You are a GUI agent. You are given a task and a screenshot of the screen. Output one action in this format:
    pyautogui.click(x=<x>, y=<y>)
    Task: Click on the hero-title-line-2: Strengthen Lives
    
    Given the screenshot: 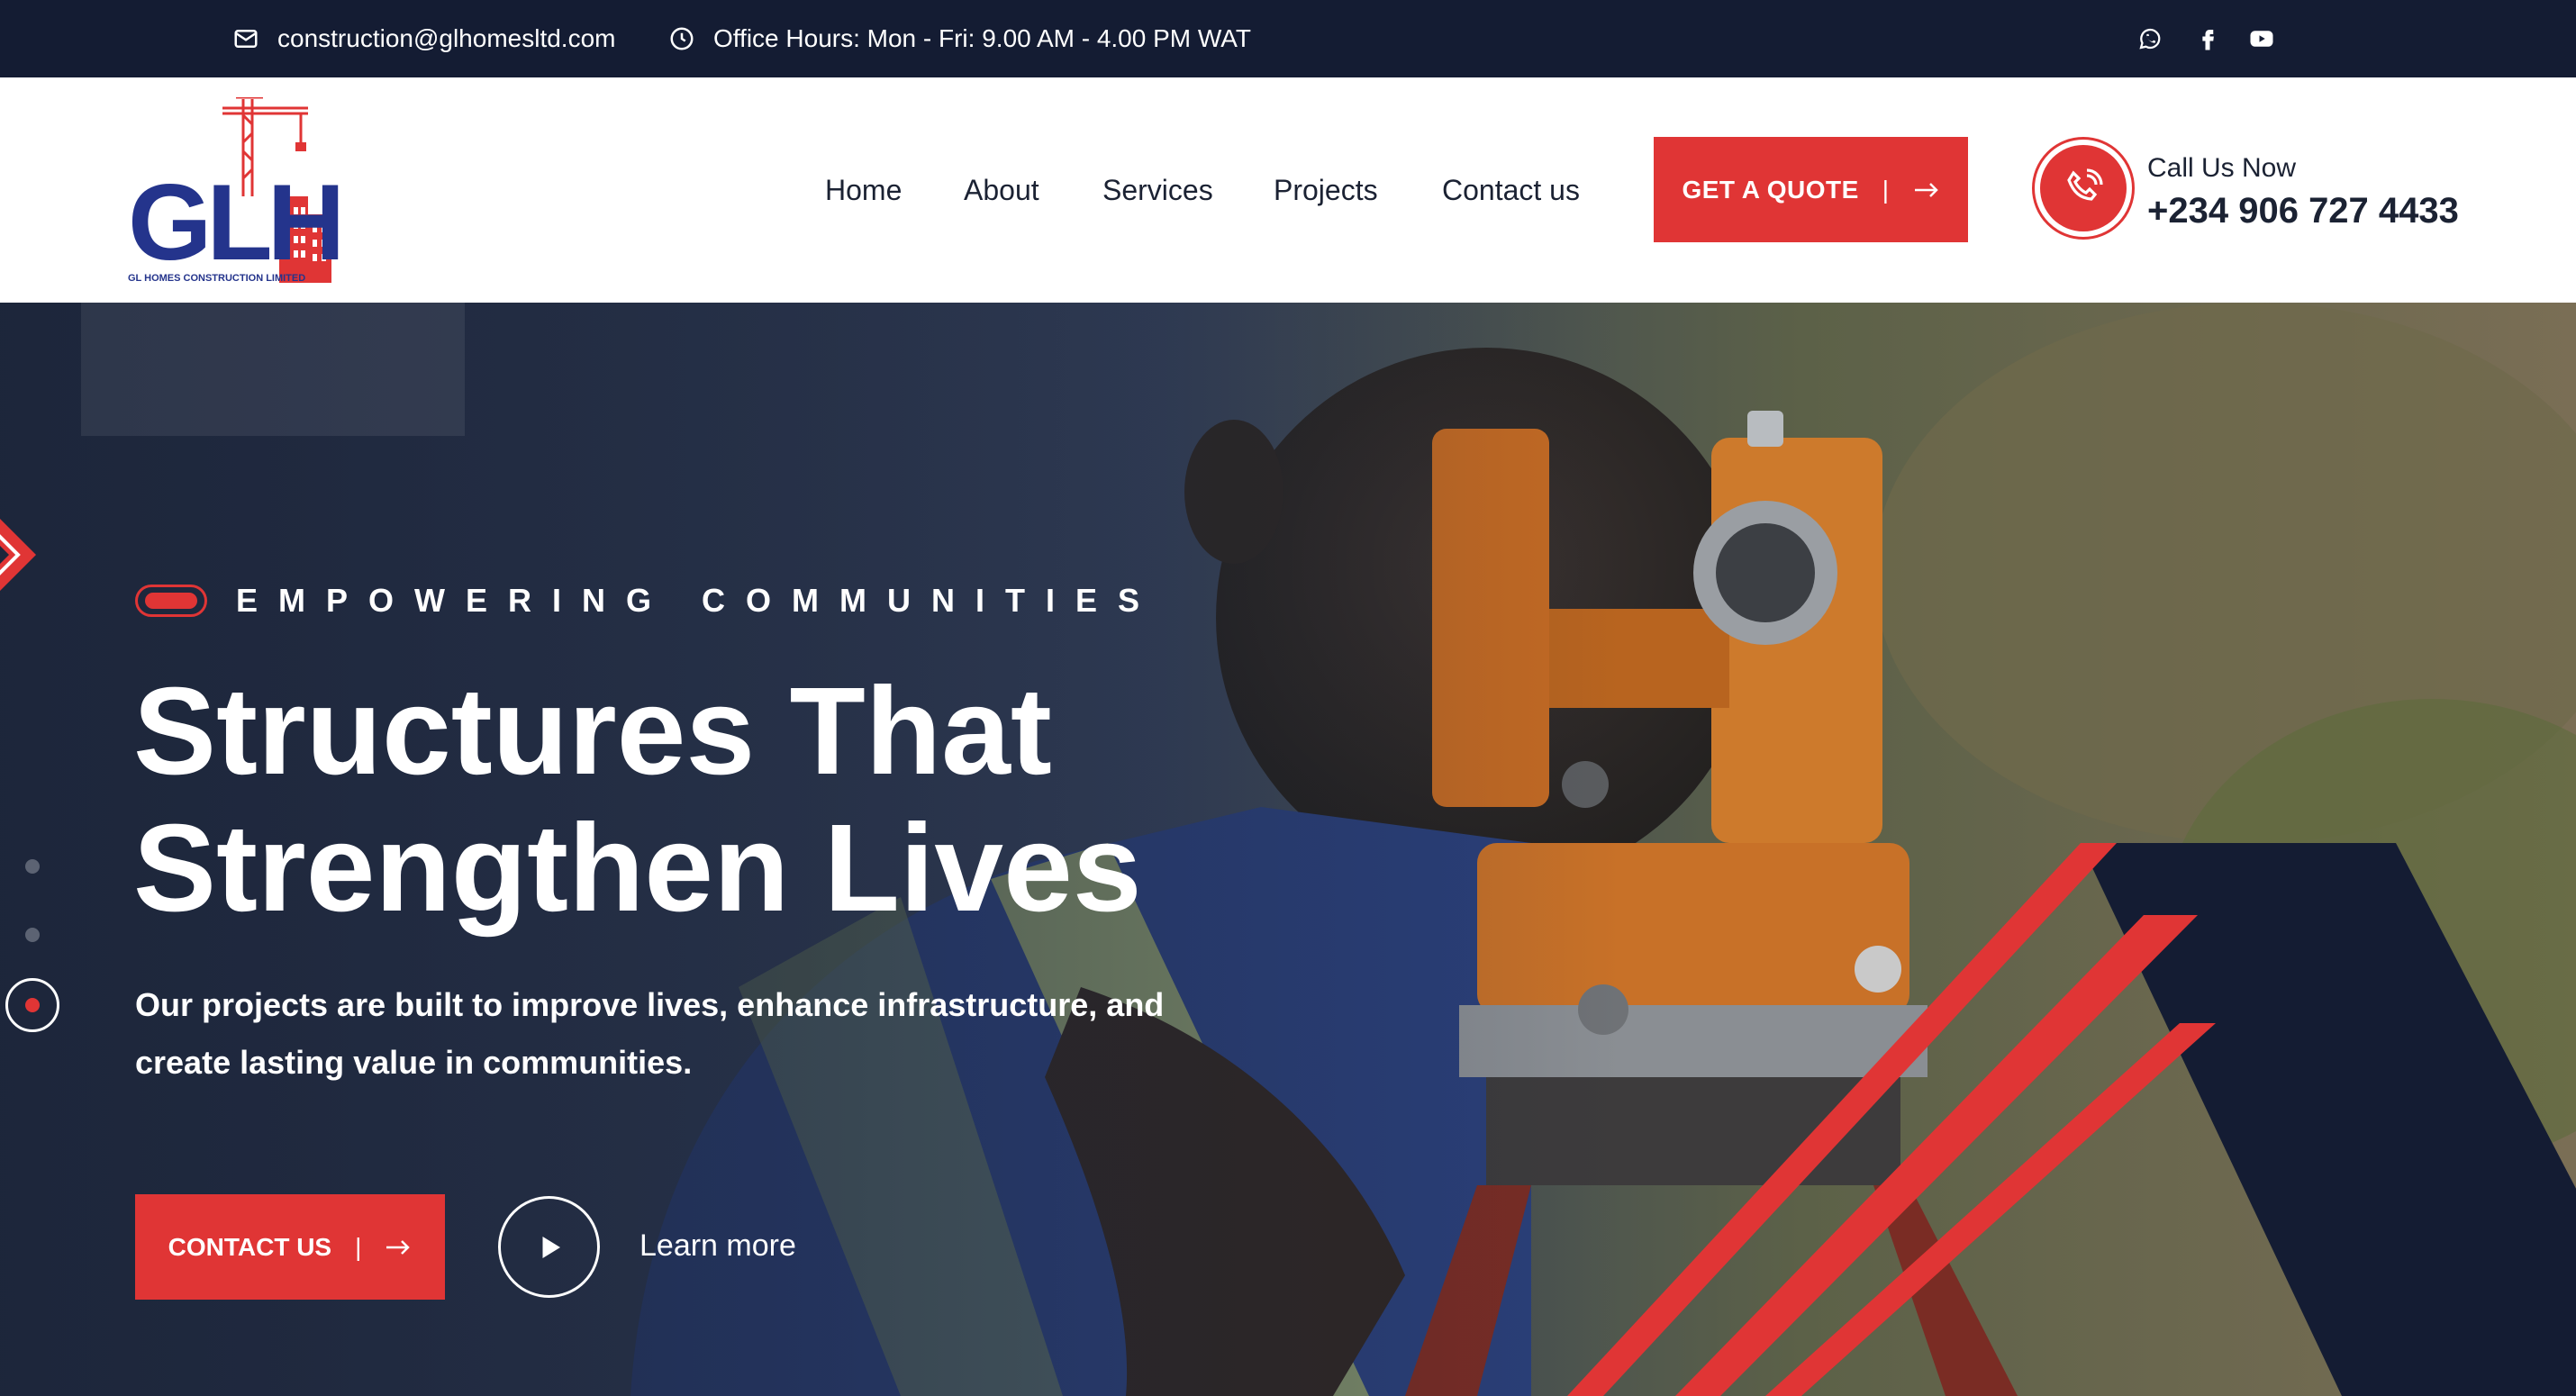 What is the action you would take?
    pyautogui.click(x=637, y=868)
    